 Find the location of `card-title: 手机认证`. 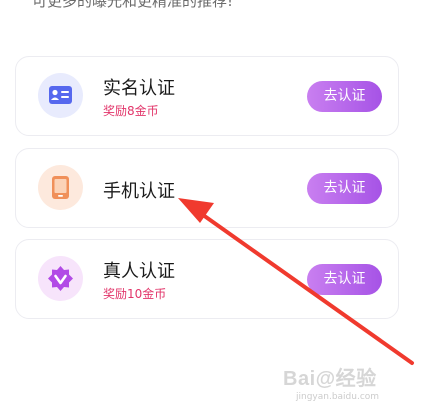

card-title: 手机认证 is located at coordinates (139, 191).